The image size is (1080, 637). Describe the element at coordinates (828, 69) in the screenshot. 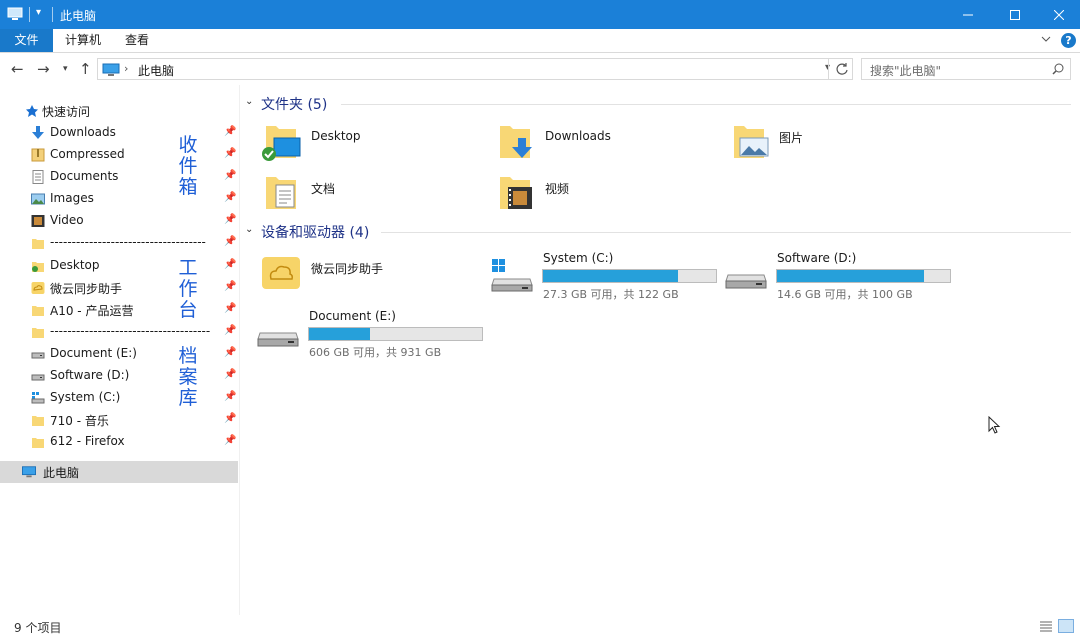

I see `refresh-separator` at that location.